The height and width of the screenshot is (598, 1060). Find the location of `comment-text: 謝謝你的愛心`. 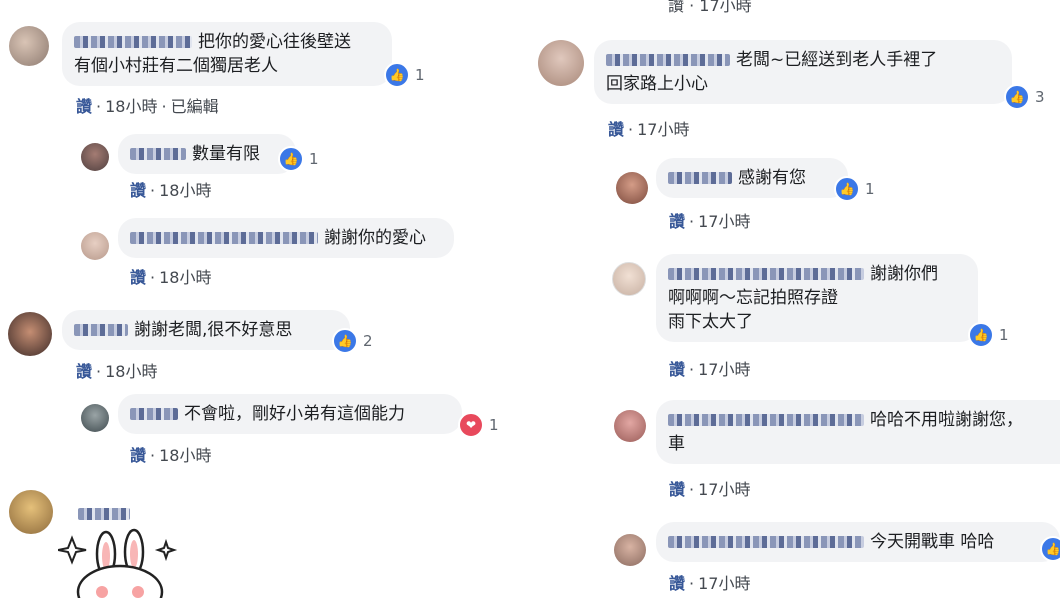

comment-text: 謝謝你的愛心 is located at coordinates (375, 238).